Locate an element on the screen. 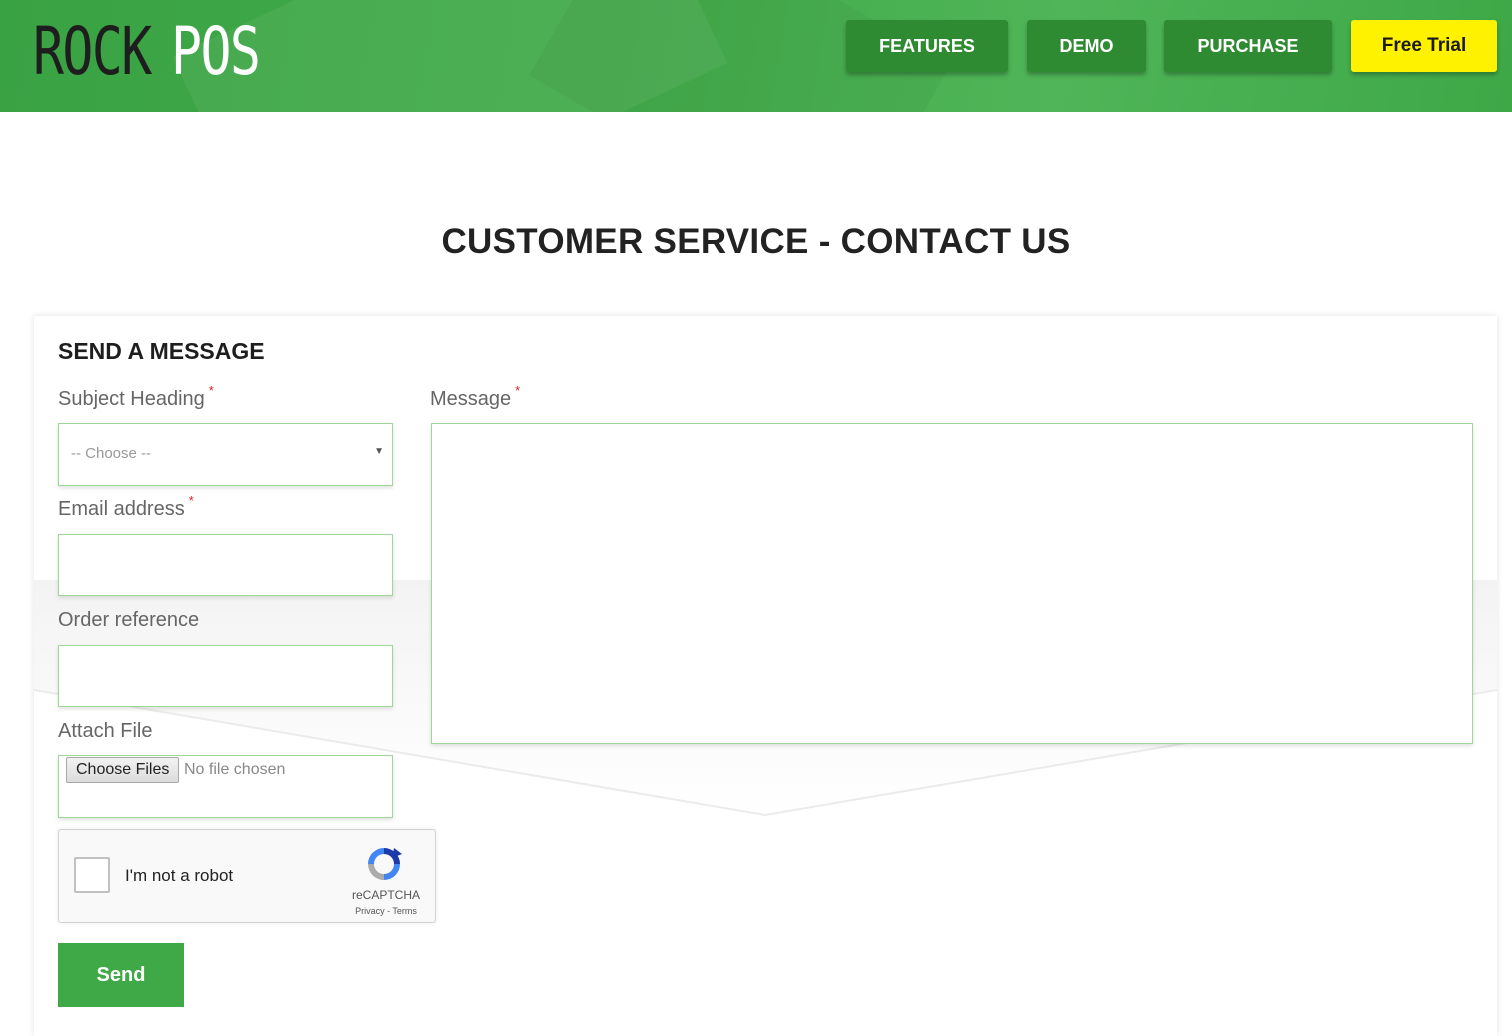 The width and height of the screenshot is (1512, 1036). subject-label: Subject Heading * is located at coordinates (136, 397).